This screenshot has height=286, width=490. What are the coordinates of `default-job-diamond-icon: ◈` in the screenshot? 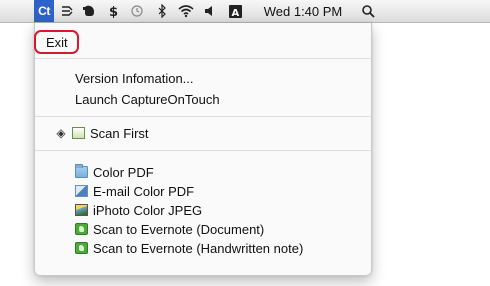 It's located at (61, 133).